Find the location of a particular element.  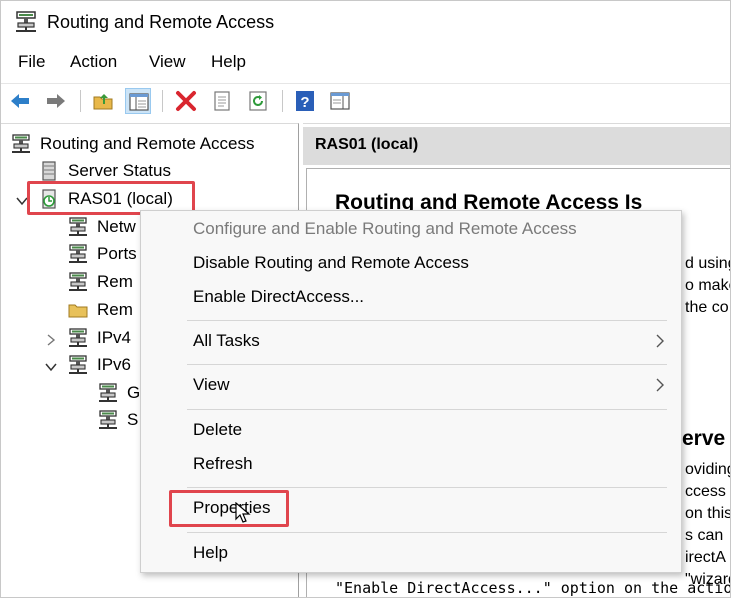

tree-ipv6: IPv6 is located at coordinates (99, 365).